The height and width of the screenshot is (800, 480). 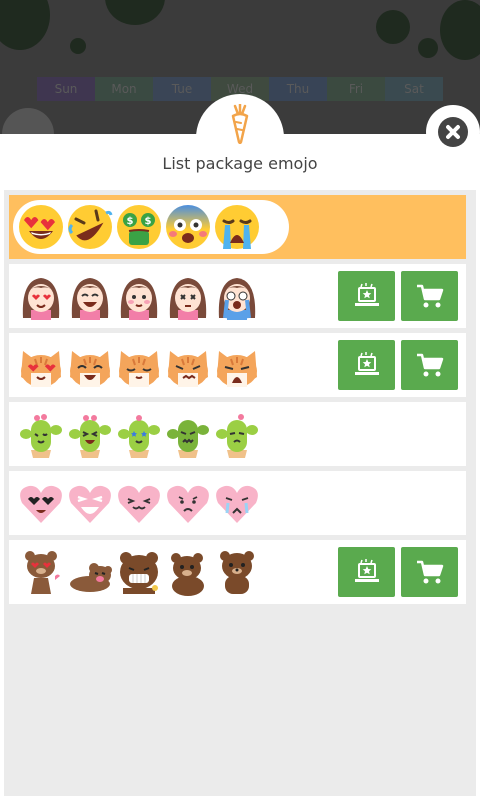 I want to click on modal-title: List package emojo, so click(x=240, y=163).